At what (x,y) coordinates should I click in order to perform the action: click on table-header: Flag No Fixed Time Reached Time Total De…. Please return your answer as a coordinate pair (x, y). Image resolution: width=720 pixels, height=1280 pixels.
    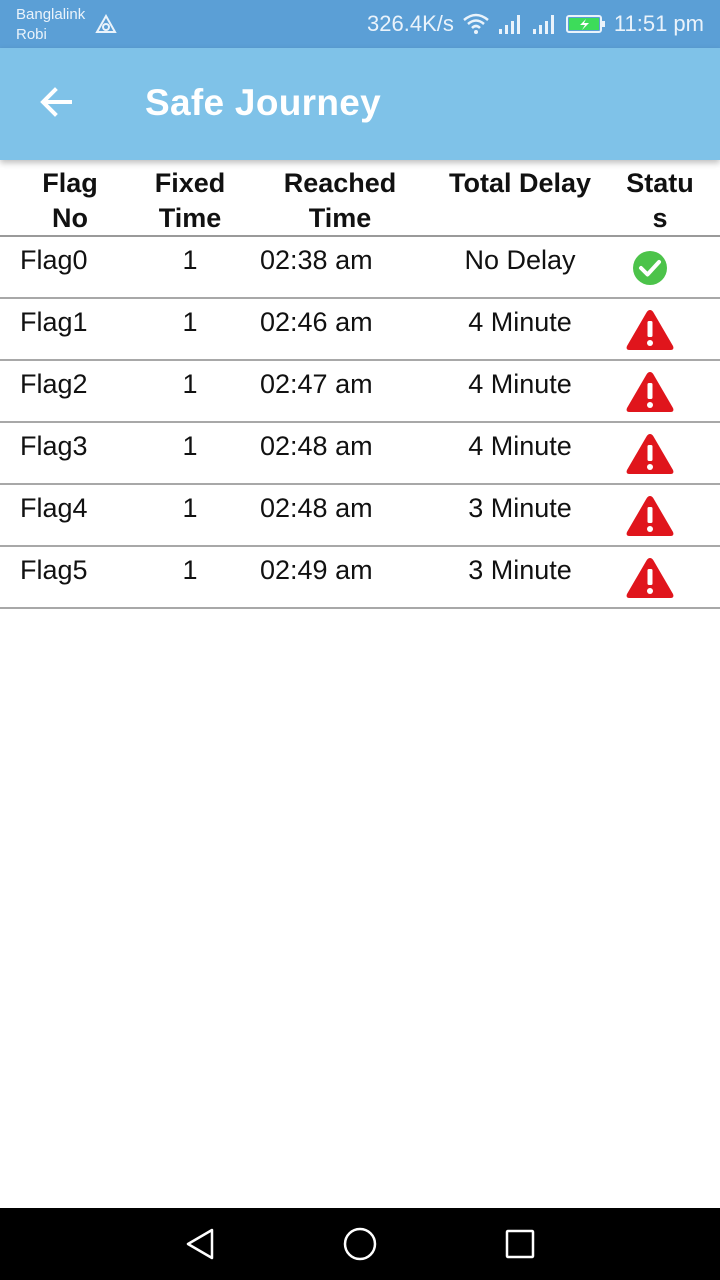
    Looking at the image, I should click on (360, 198).